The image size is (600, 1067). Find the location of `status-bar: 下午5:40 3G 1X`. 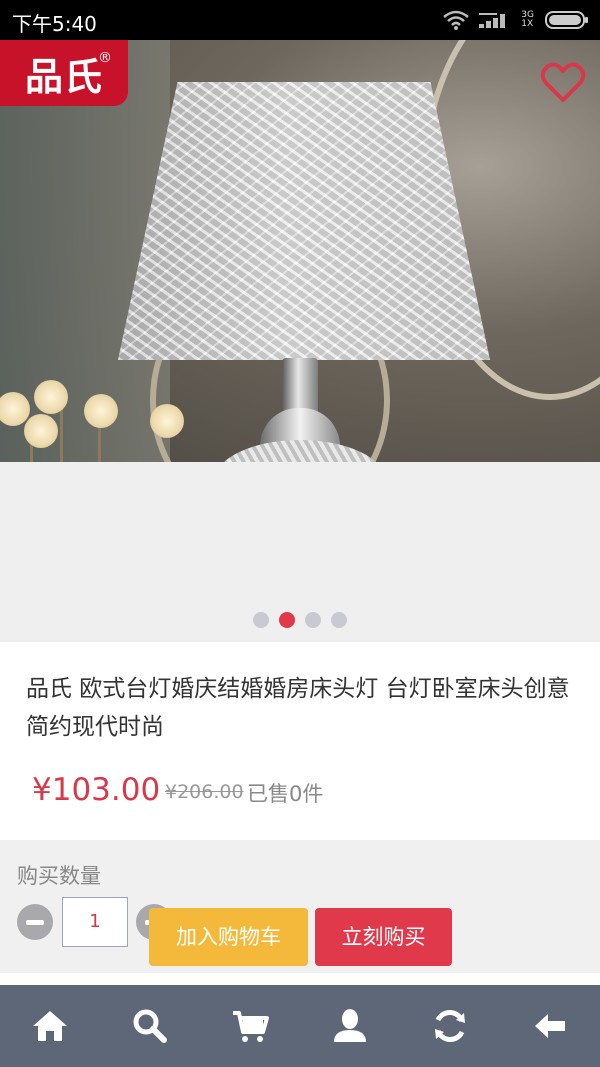

status-bar: 下午5:40 3G 1X is located at coordinates (300, 20).